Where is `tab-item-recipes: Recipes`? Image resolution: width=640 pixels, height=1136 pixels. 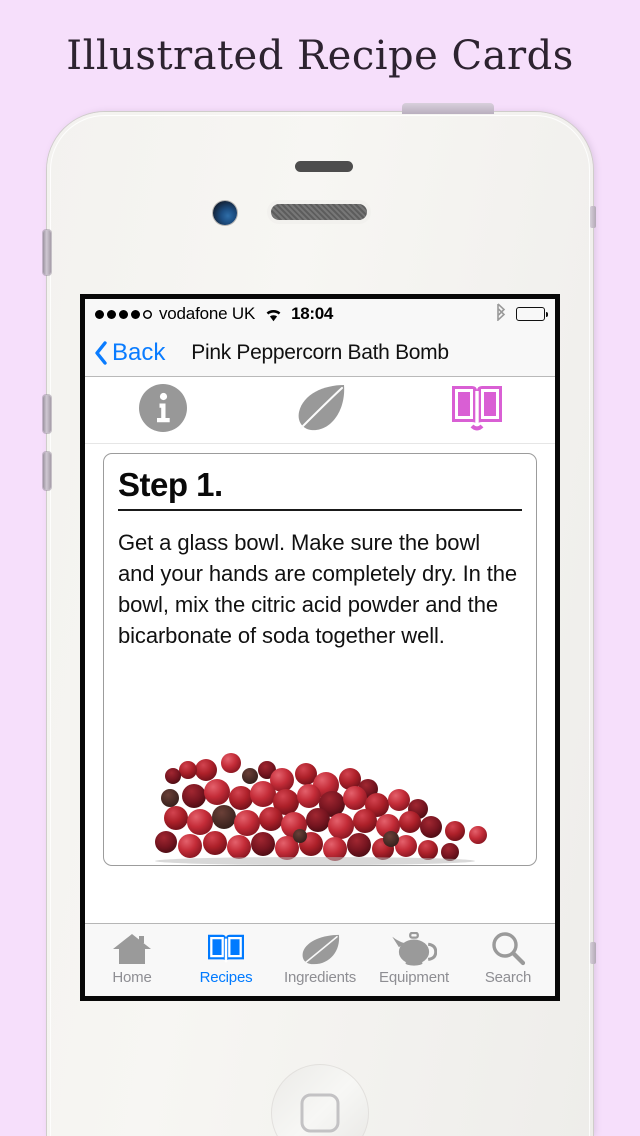 tab-item-recipes: Recipes is located at coordinates (226, 958).